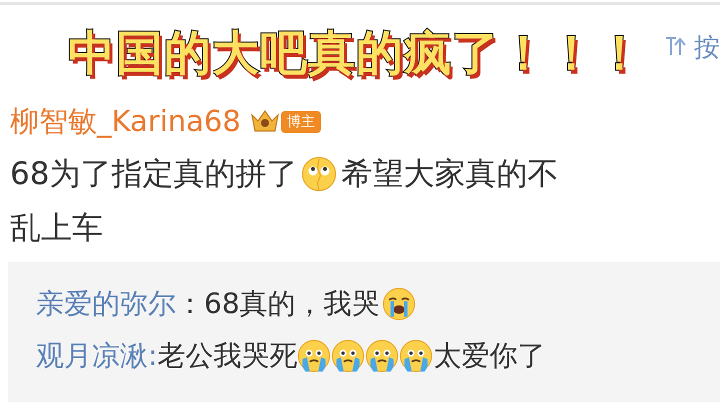 The image size is (720, 405). Describe the element at coordinates (319, 174) in the screenshot. I see `eyes-up-emoji-icon` at that location.